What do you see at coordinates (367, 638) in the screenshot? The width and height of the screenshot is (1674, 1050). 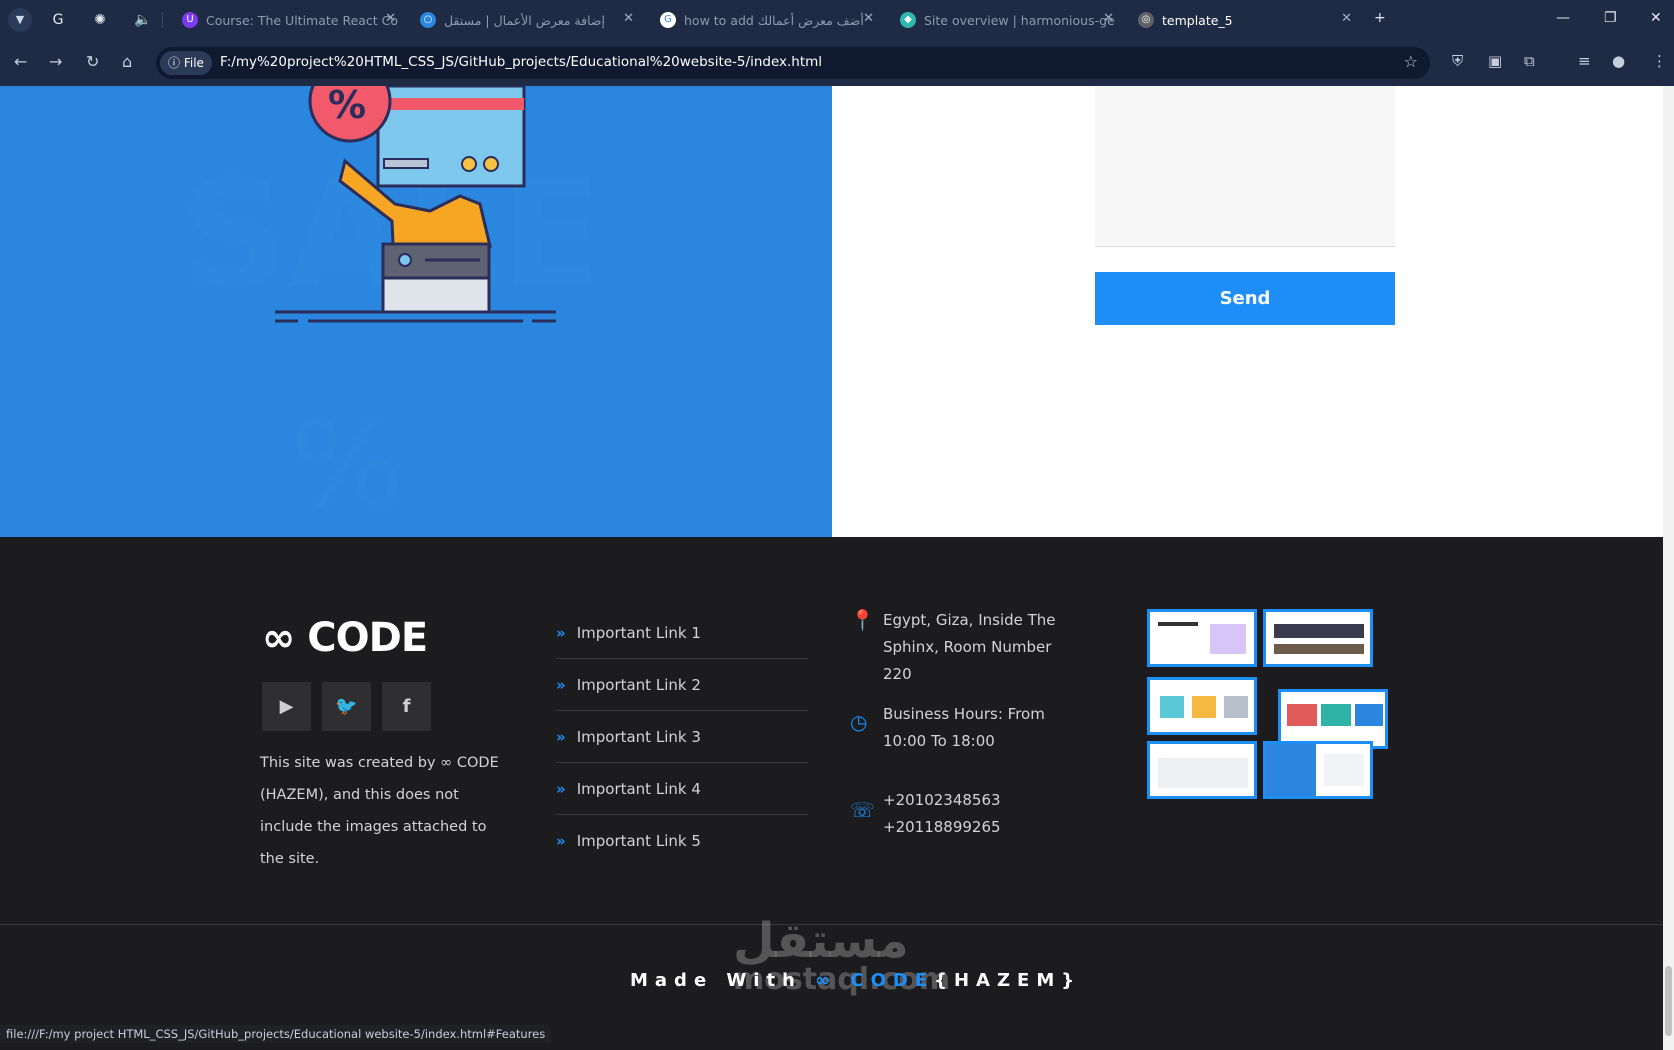 I see `logo-text: CODE` at bounding box center [367, 638].